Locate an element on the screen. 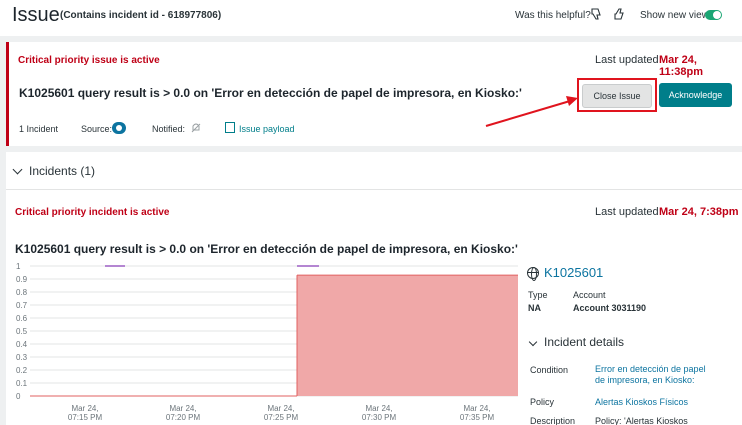 The width and height of the screenshot is (742, 425). payload-icon is located at coordinates (230, 127).